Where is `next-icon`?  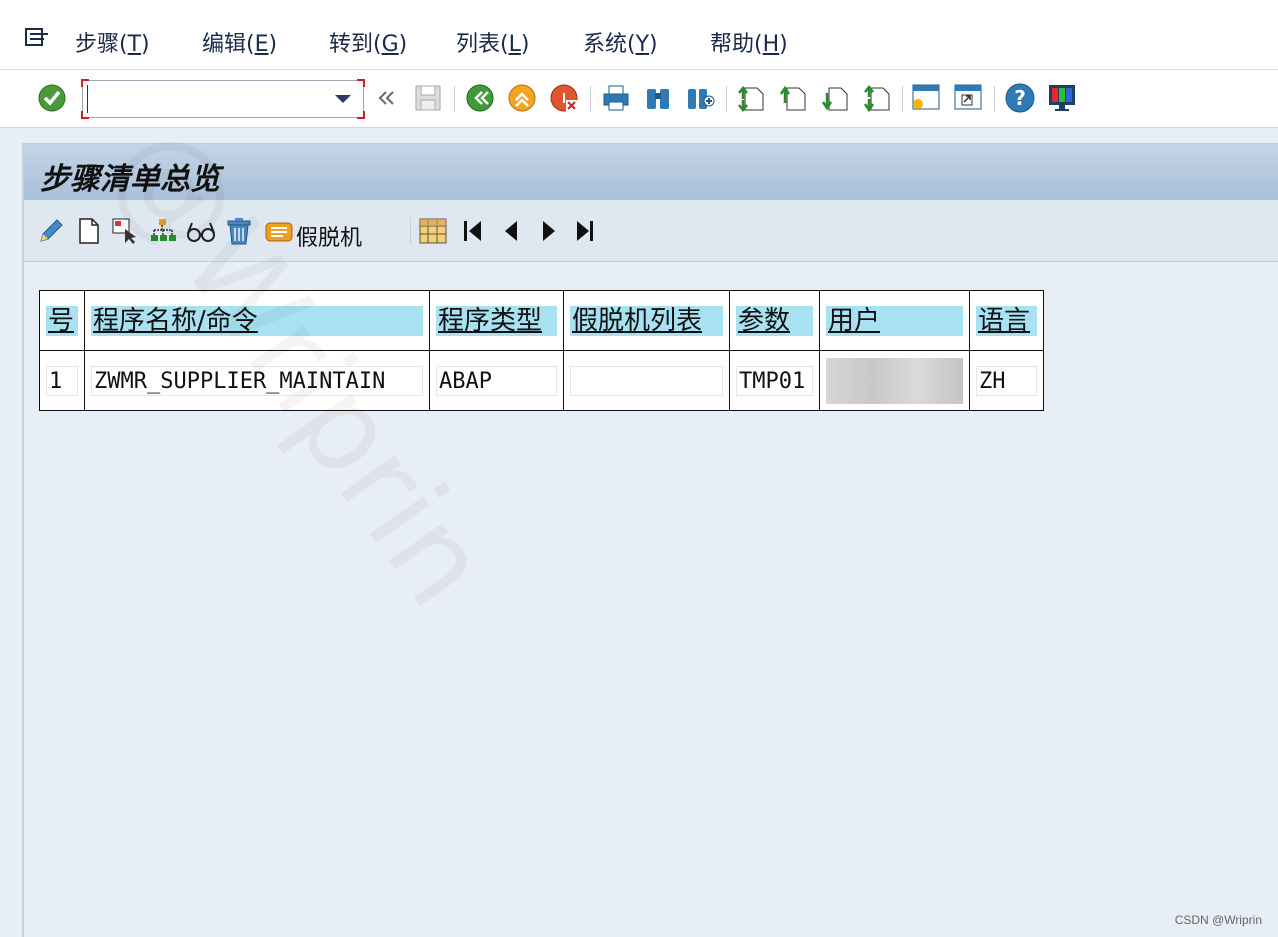
next-icon is located at coordinates (549, 231).